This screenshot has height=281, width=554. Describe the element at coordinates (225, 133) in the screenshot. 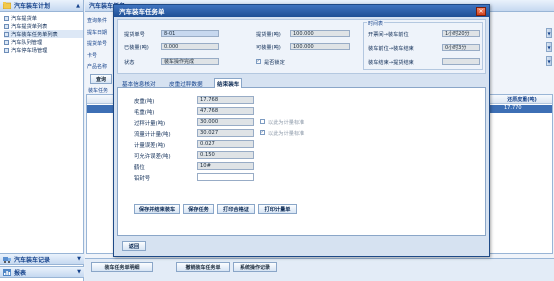

I see `flowmeter-measure-field: 30.027` at that location.